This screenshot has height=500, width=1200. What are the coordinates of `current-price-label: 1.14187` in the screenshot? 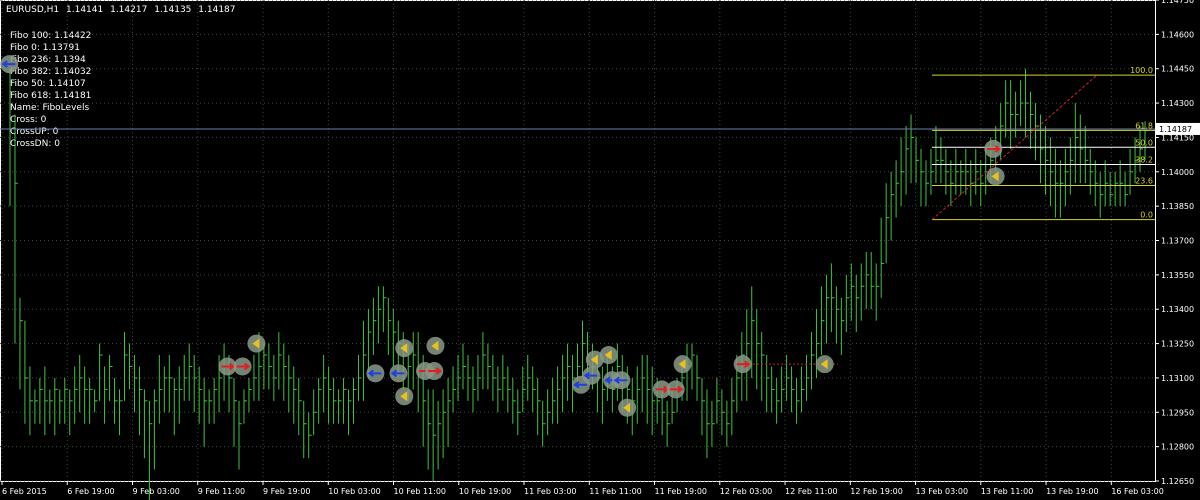 It's located at (1175, 129).